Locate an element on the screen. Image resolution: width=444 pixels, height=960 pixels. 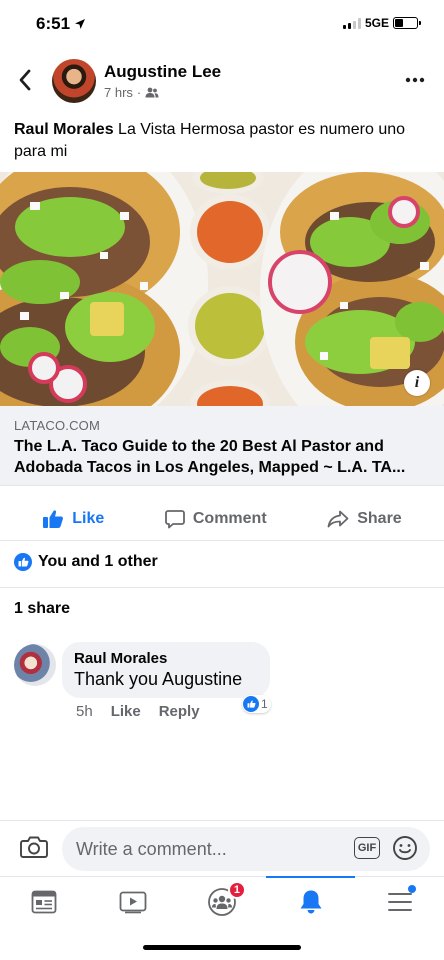
comment-bubble-icon is located at coordinates (174, 519).